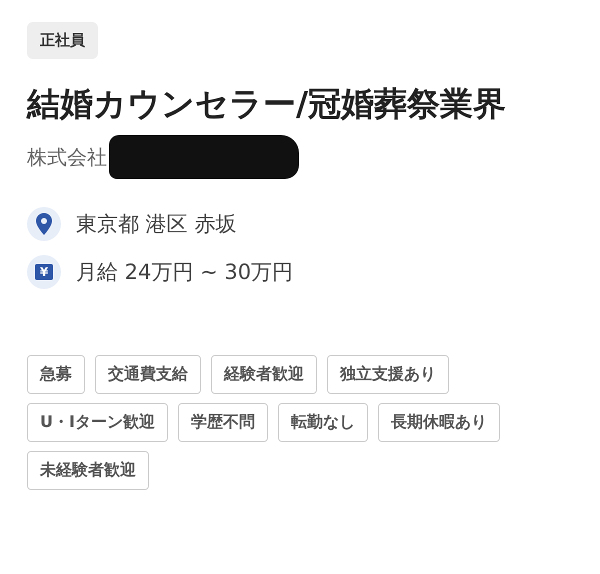 Image resolution: width=600 pixels, height=574 pixels. Describe the element at coordinates (264, 374) in the screenshot. I see `feature-tag: 経験者歓迎` at that location.